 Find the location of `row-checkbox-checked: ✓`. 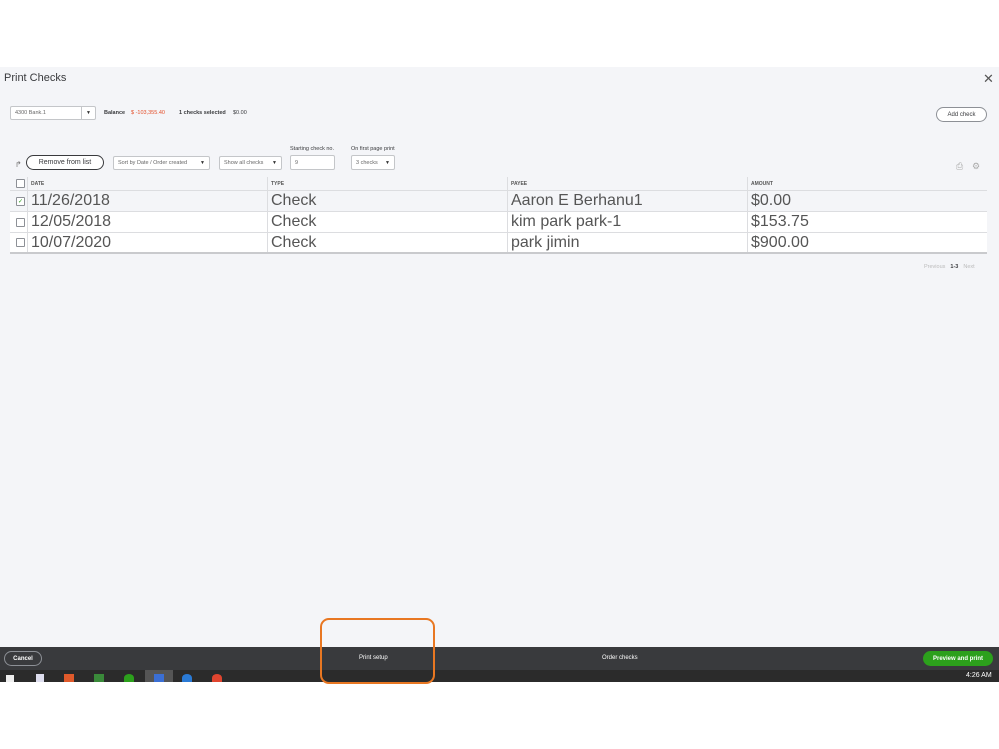

row-checkbox-checked: ✓ is located at coordinates (20, 201).